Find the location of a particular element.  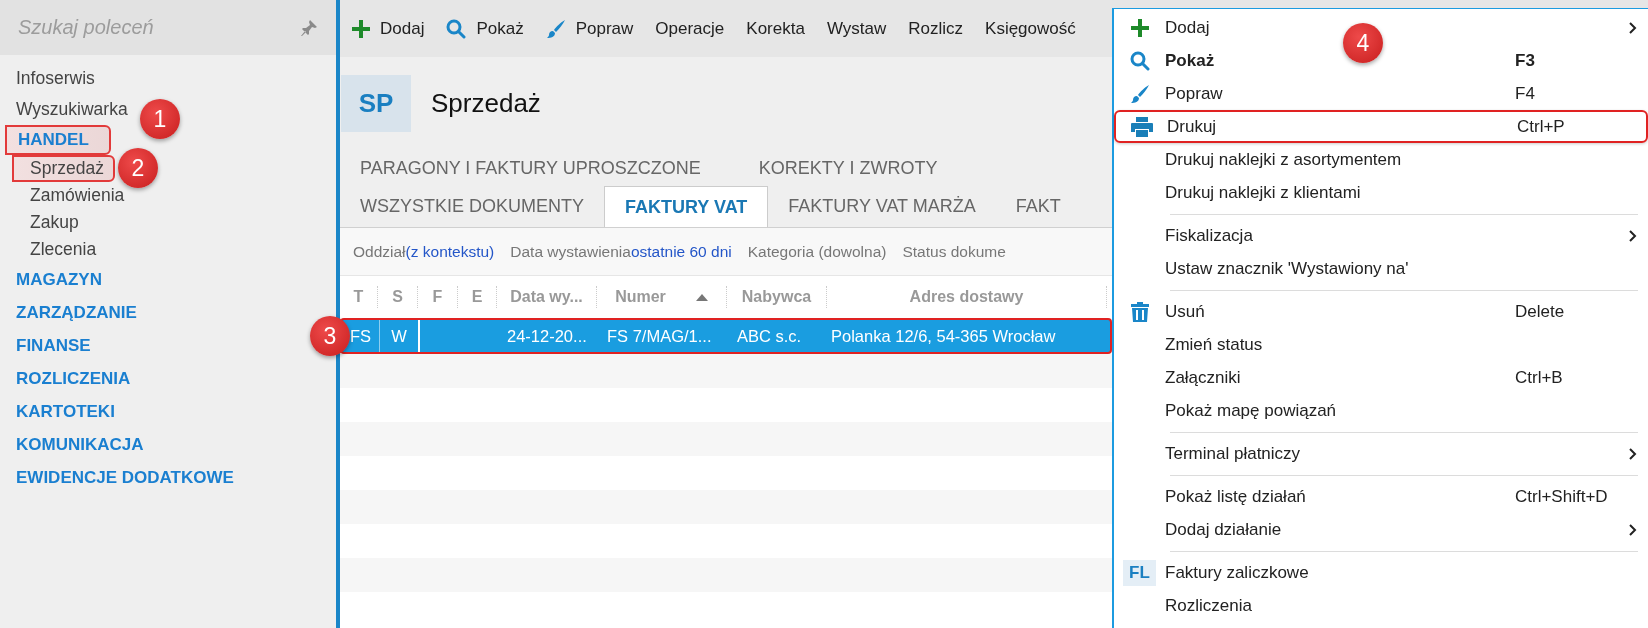

menu-item: Zmień status is located at coordinates (1381, 344).